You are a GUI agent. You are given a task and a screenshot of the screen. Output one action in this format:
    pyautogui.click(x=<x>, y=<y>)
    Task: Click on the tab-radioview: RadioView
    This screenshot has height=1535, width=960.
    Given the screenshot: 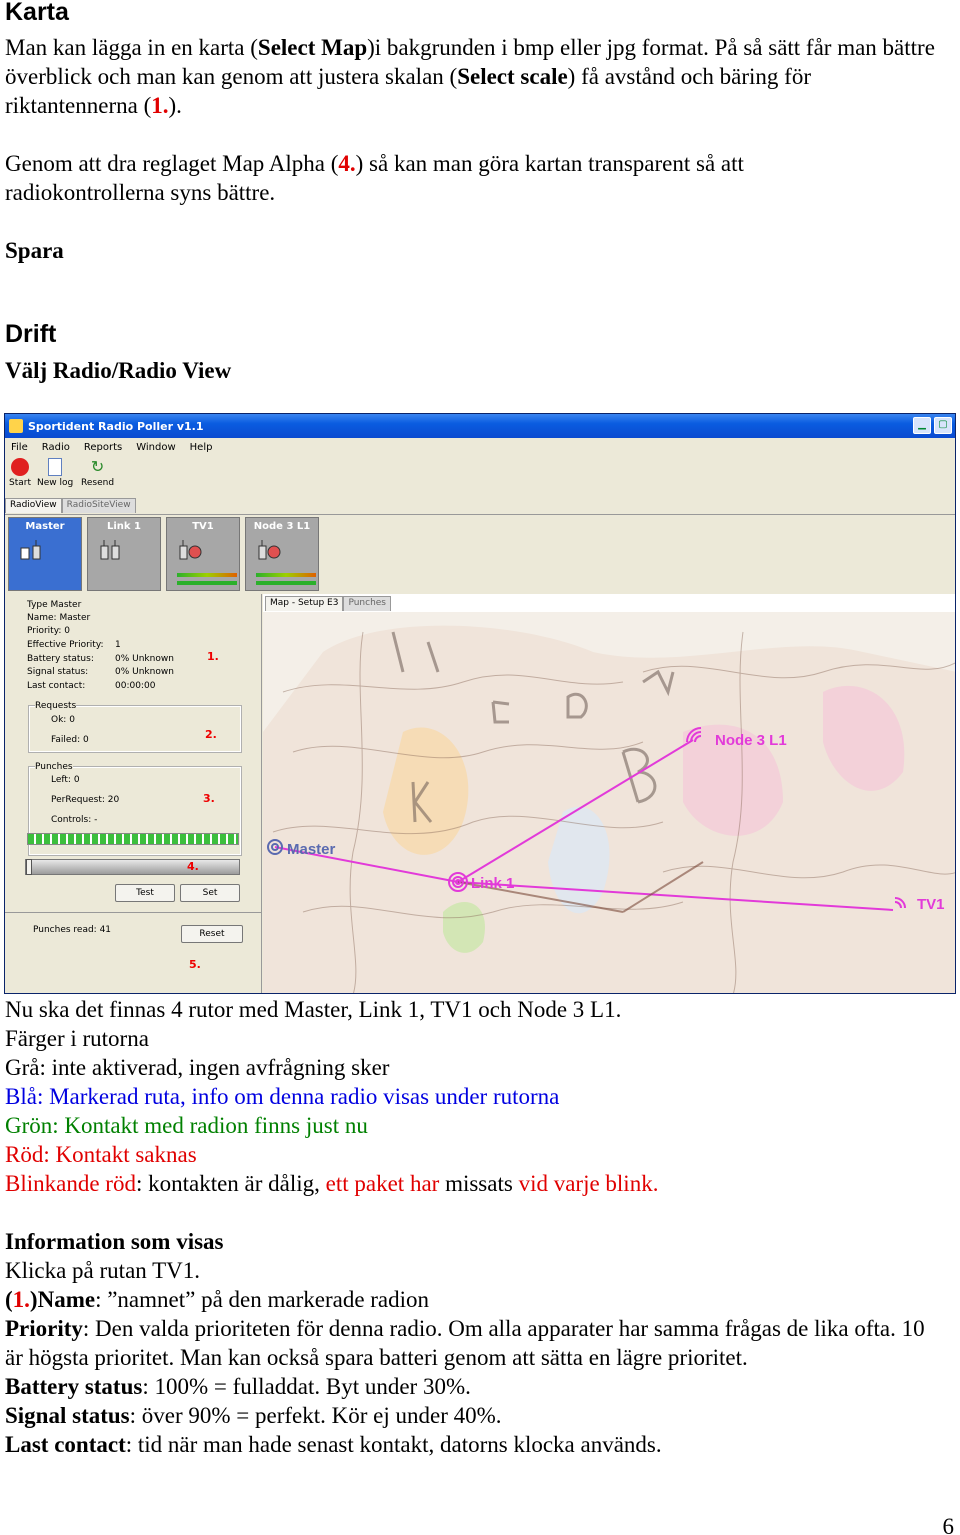 What is the action you would take?
    pyautogui.click(x=33, y=505)
    